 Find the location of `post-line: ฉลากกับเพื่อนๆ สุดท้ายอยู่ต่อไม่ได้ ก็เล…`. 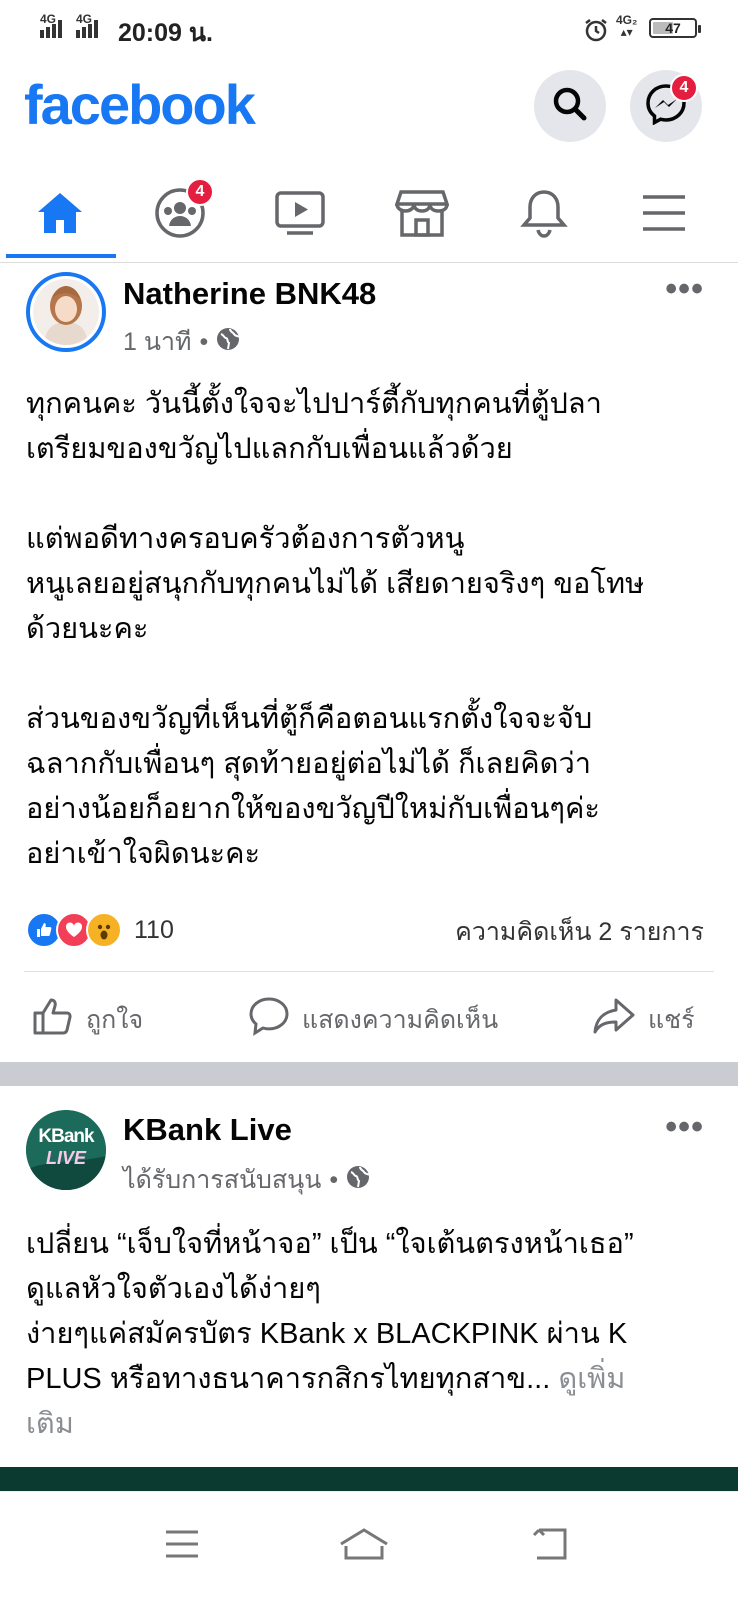

post-line: ฉลากกับเพื่อนๆ สุดท้ายอยู่ต่อไม่ได้ ก็เล… is located at coordinates (309, 764).